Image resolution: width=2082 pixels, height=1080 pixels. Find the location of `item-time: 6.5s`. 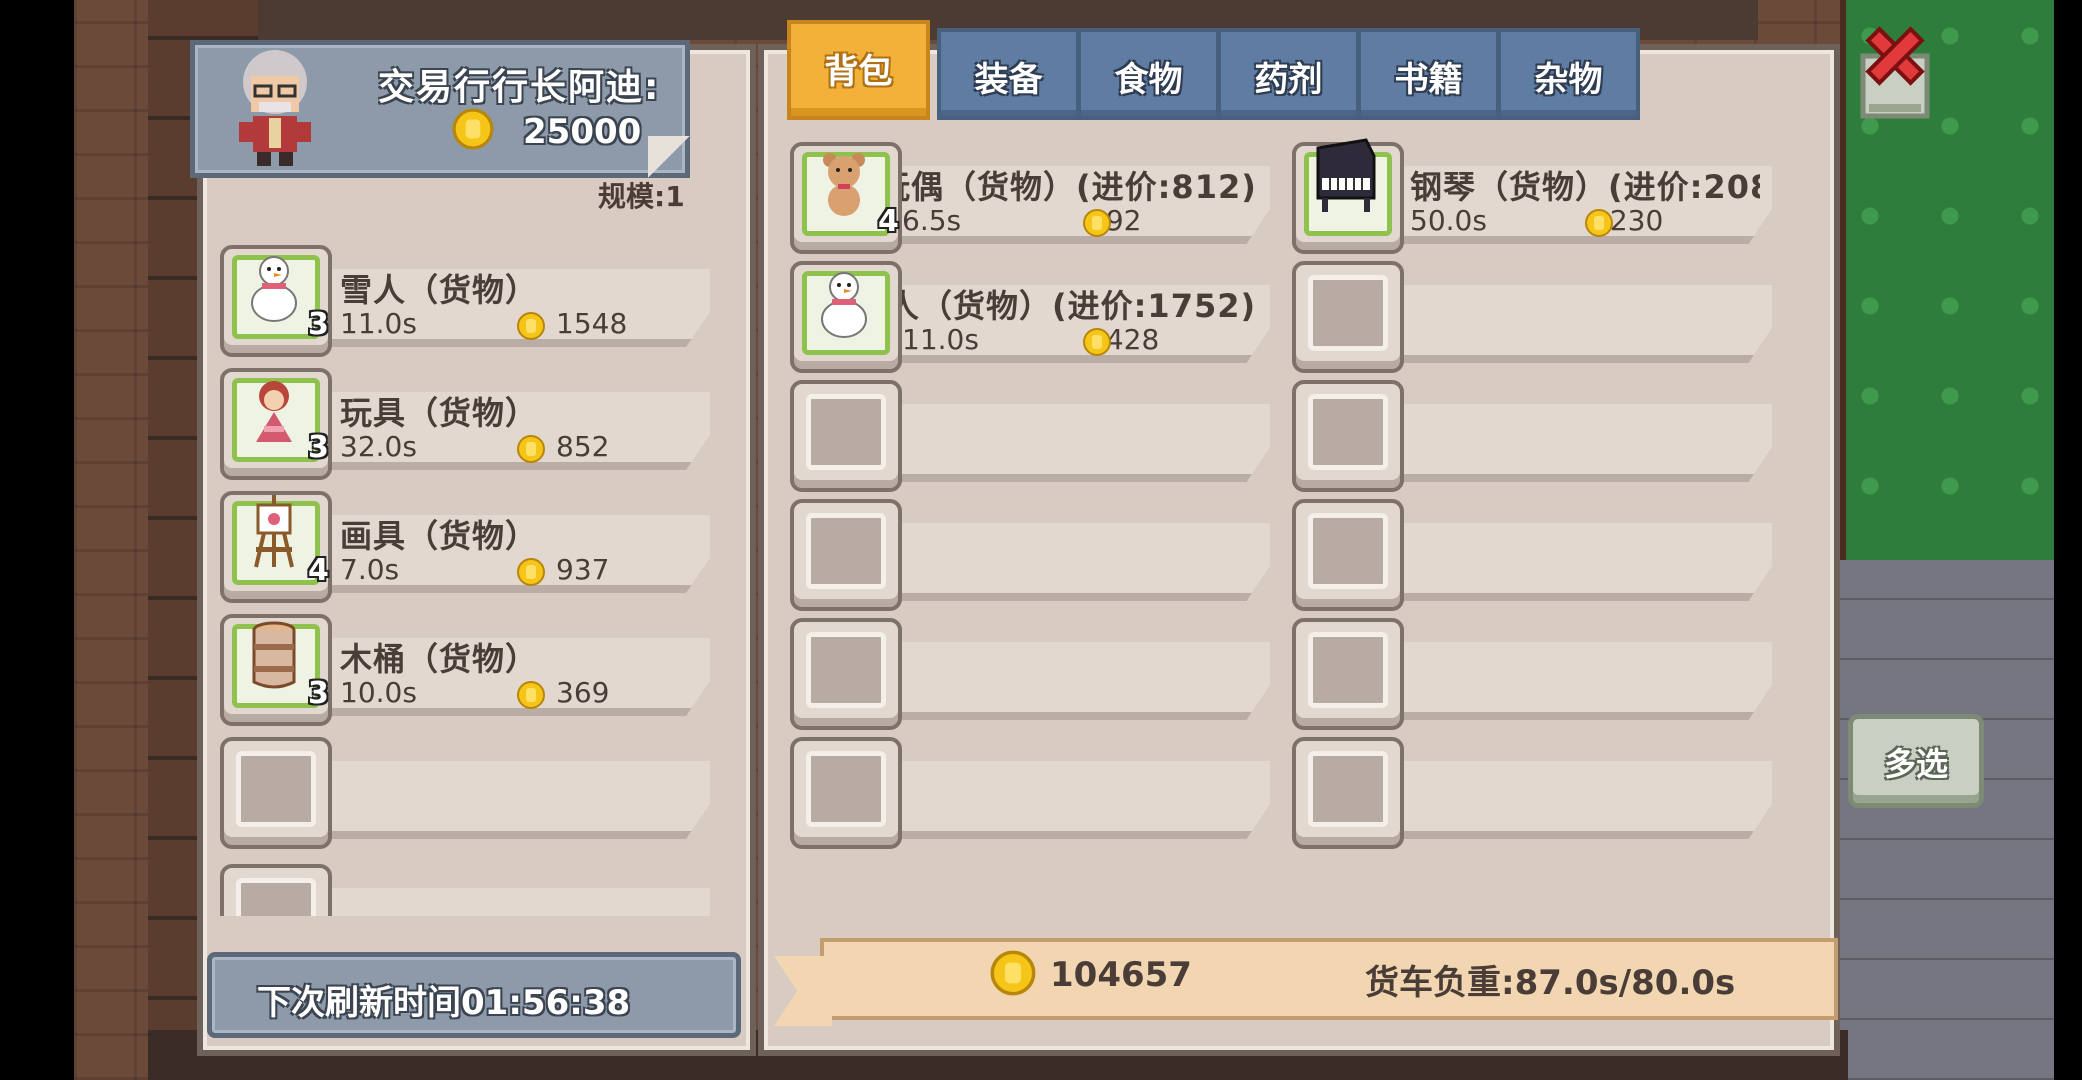

item-time: 6.5s is located at coordinates (932, 220).